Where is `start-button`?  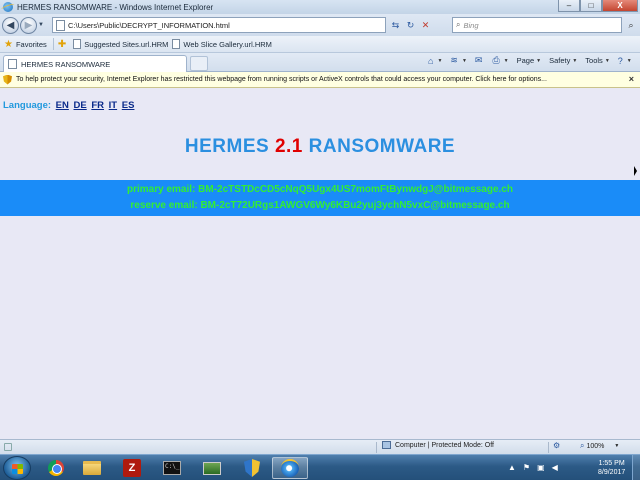
start-button is located at coordinates (17, 468).